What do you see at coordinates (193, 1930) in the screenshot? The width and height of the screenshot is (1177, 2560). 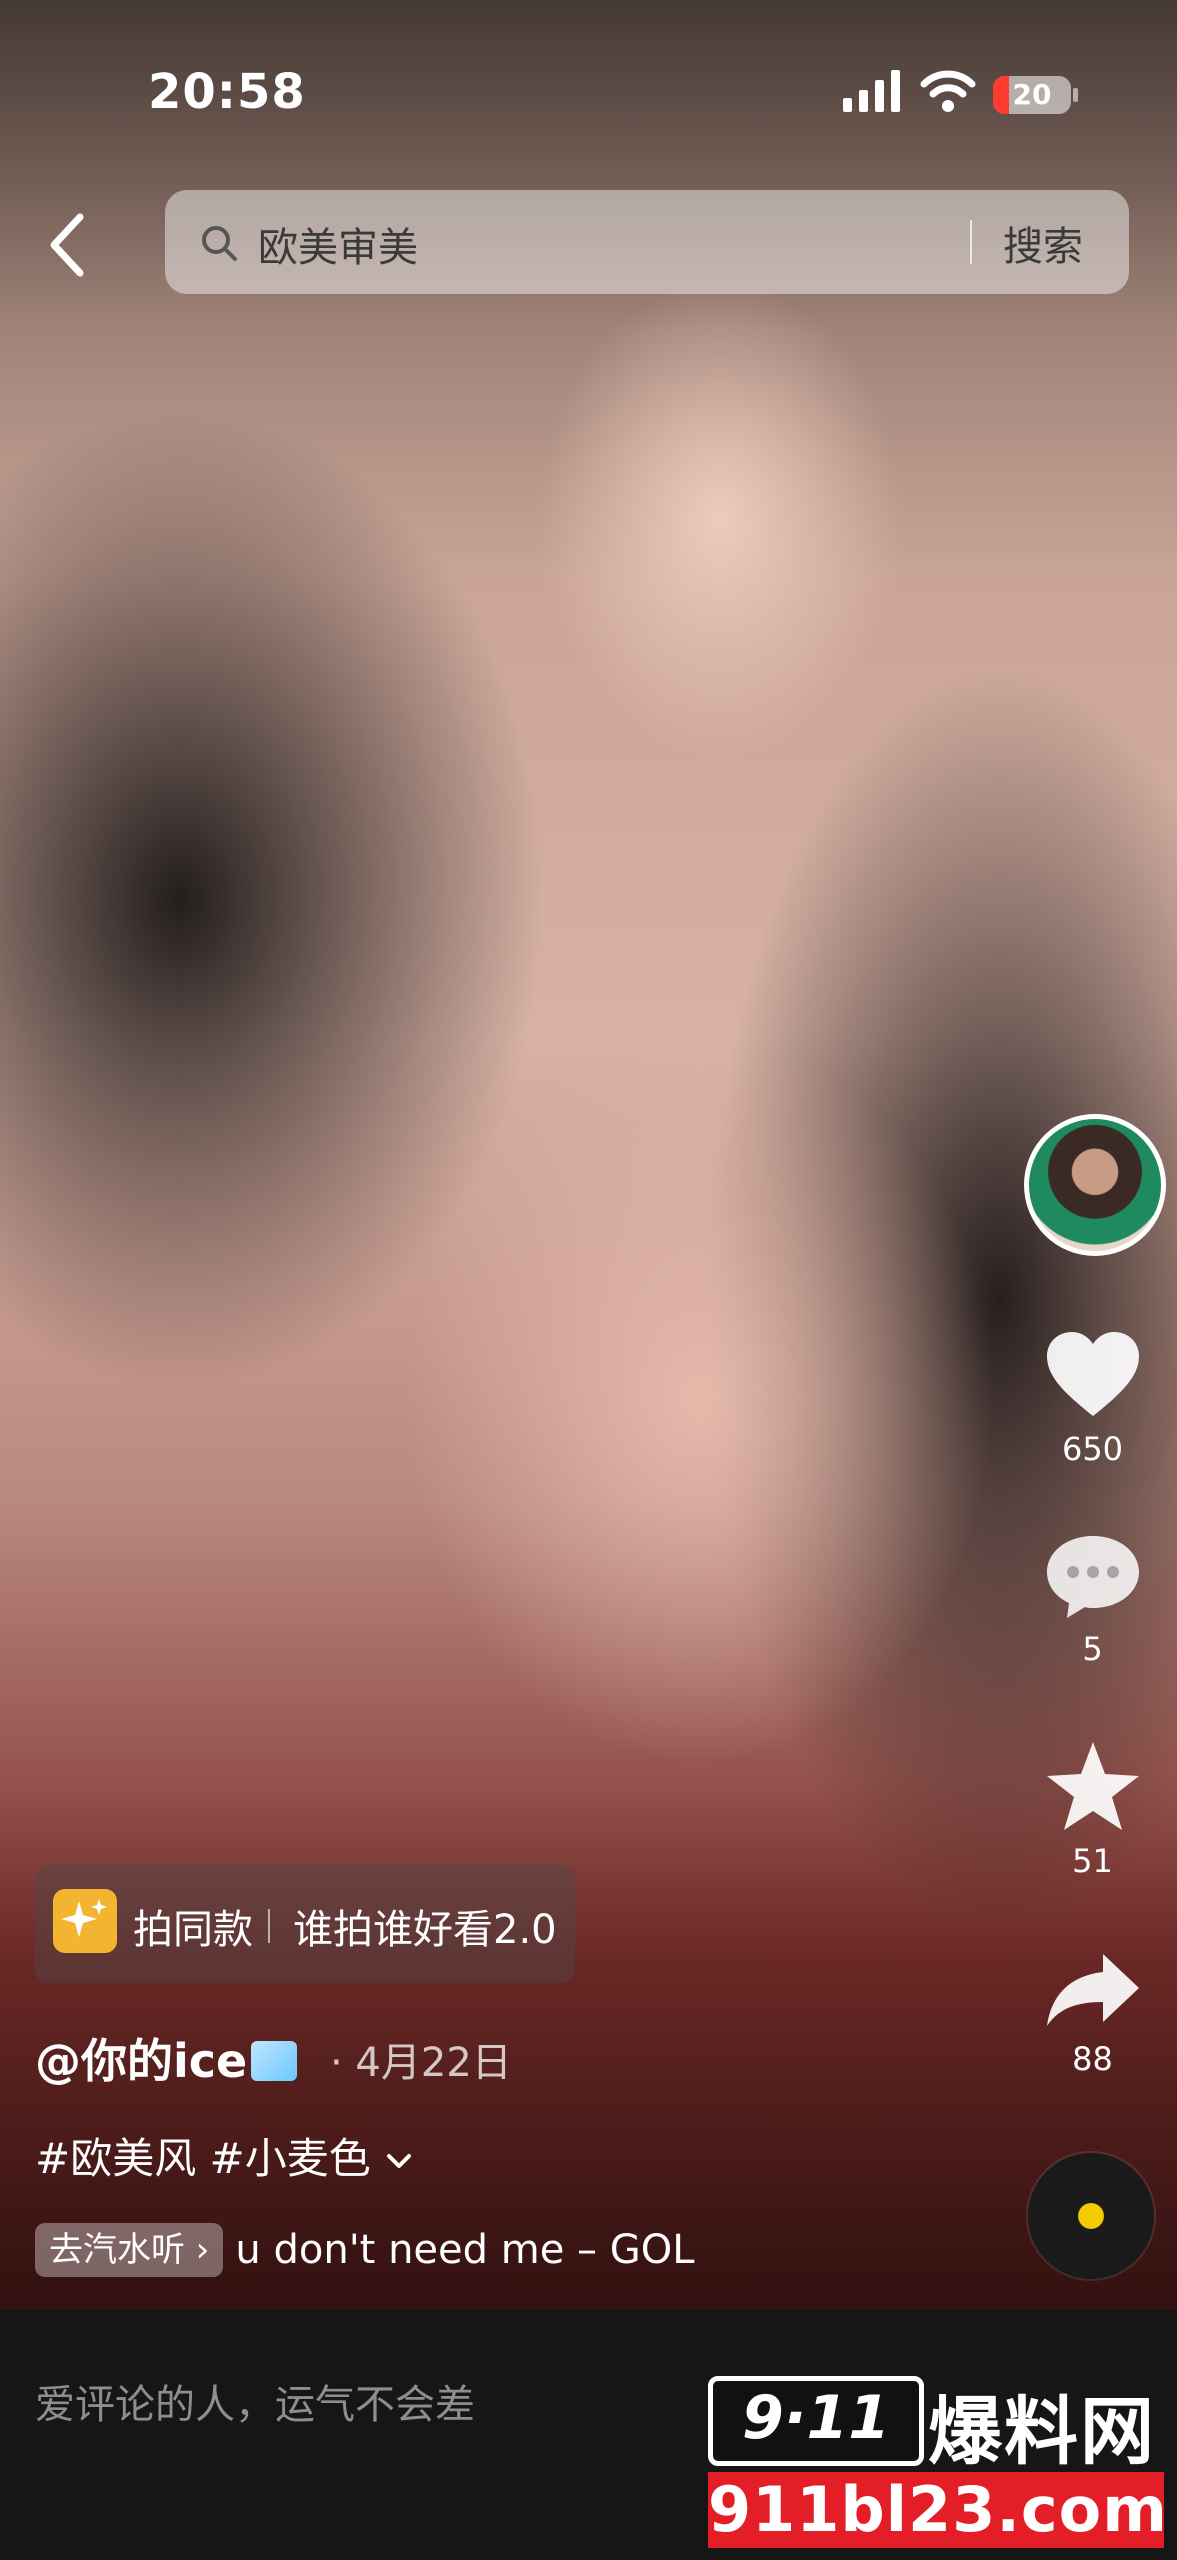 I see `template-label: 拍同款` at bounding box center [193, 1930].